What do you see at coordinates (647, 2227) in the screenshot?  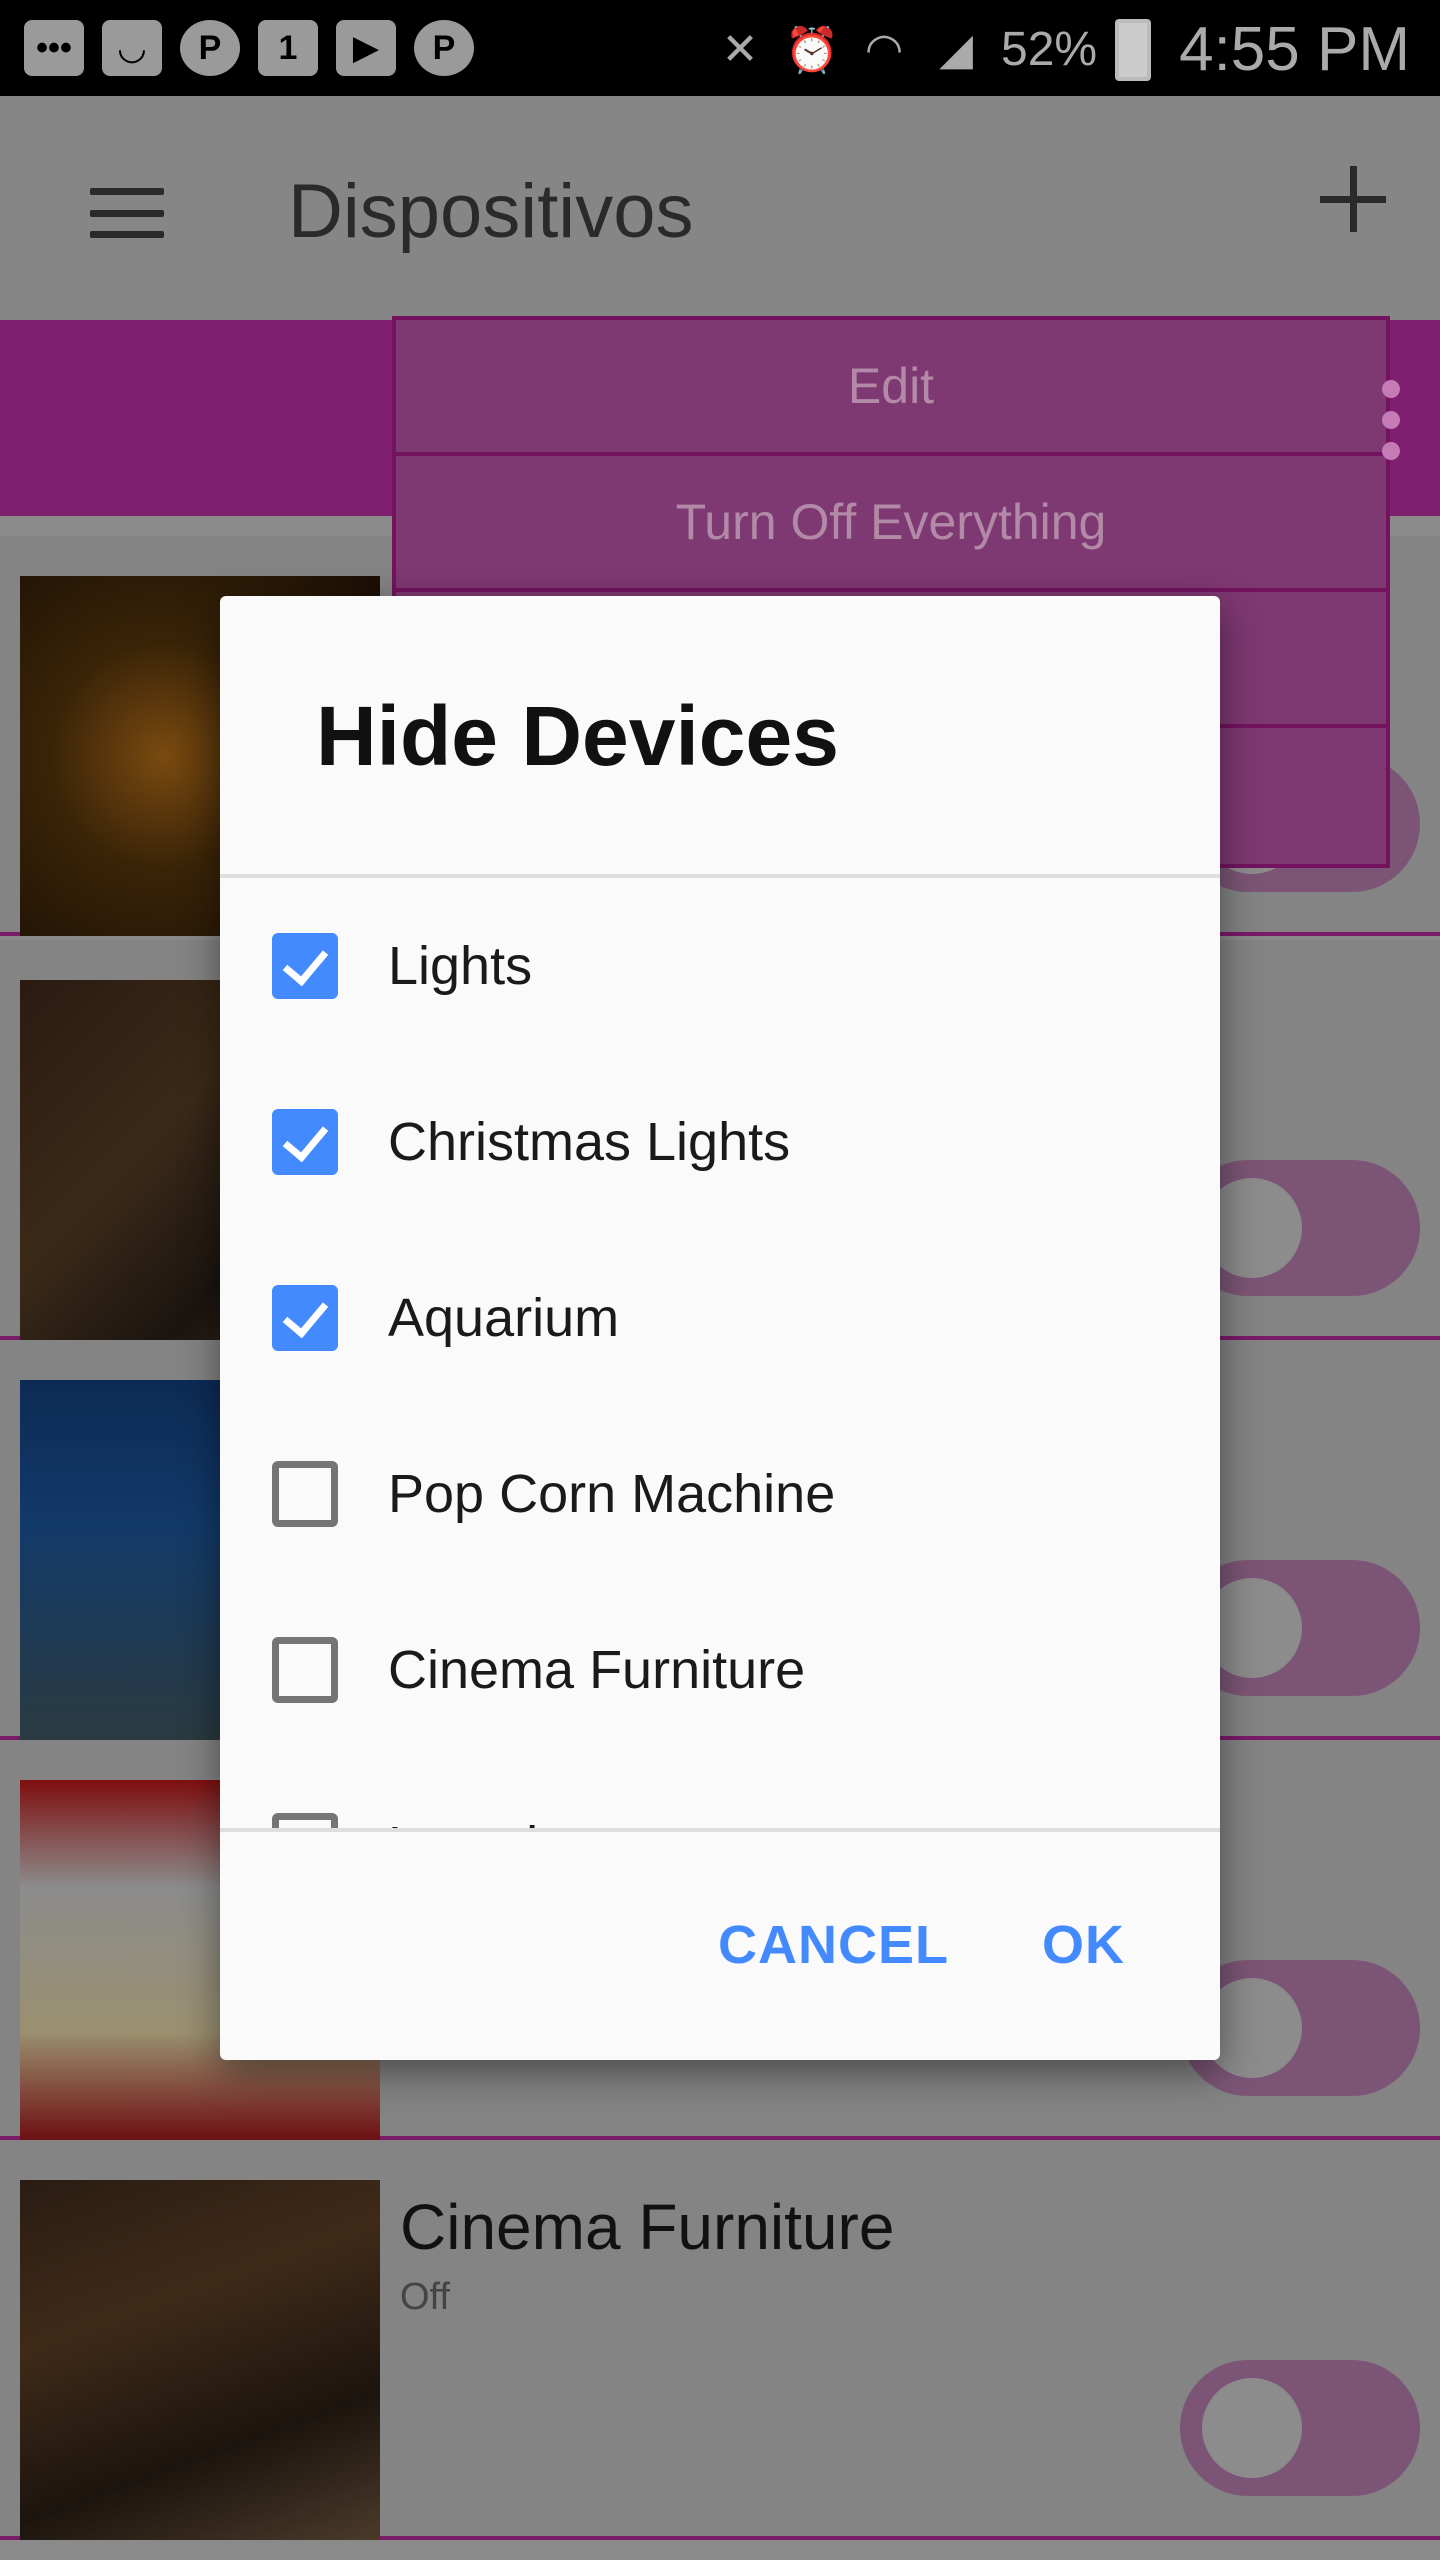 I see `device-name: Cinema Furniture` at bounding box center [647, 2227].